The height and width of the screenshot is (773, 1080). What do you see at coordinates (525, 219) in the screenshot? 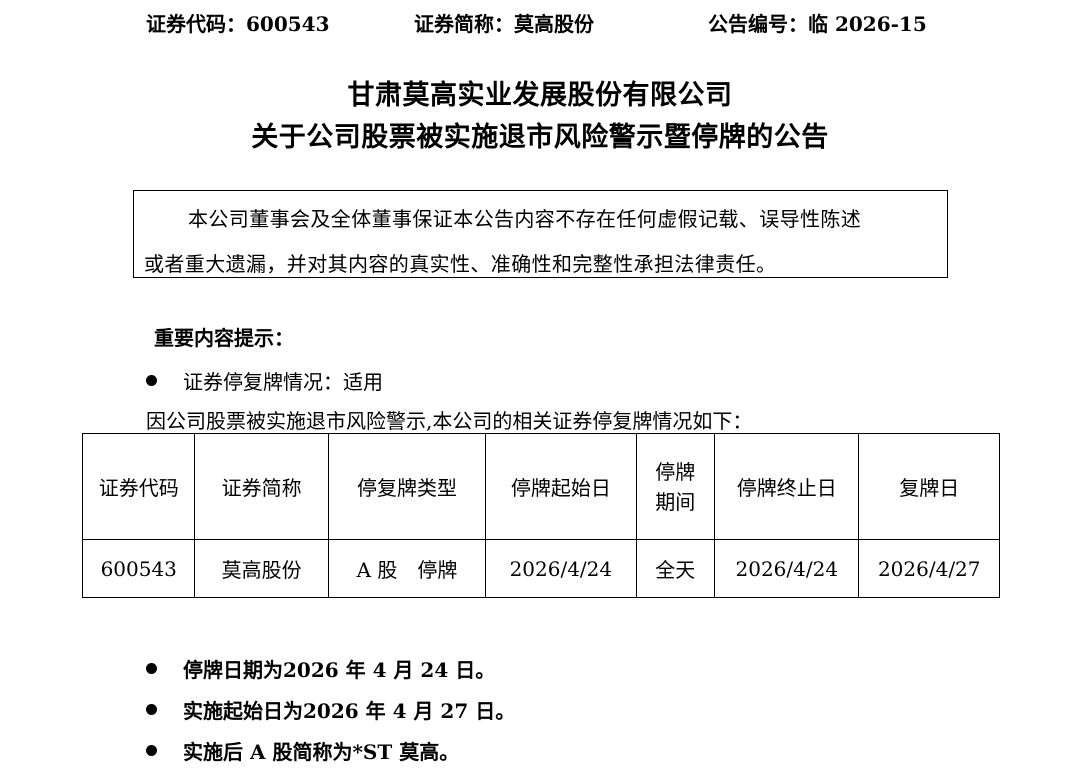
I see `board-guarantee-line-1: 本公司董事会及全体董事保证本公告内容不存在任何虚假记载、误导性陈述` at bounding box center [525, 219].